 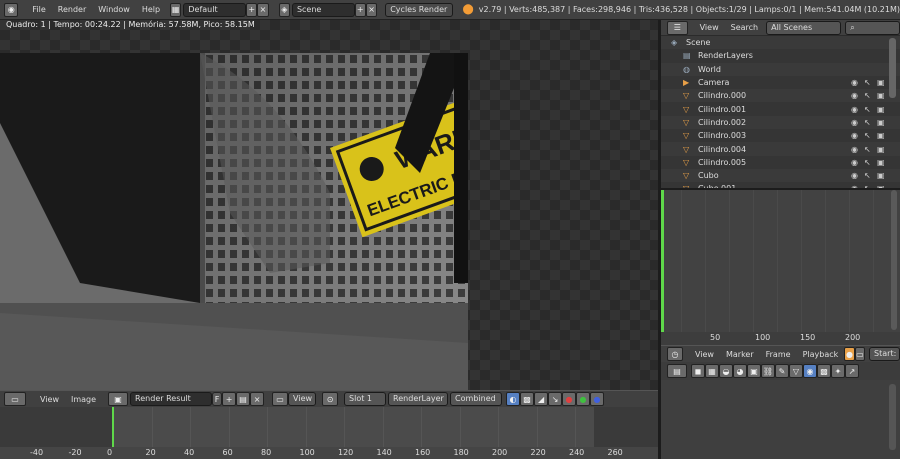 What do you see at coordinates (217, 399) in the screenshot?
I see `fake-user-button: F` at bounding box center [217, 399].